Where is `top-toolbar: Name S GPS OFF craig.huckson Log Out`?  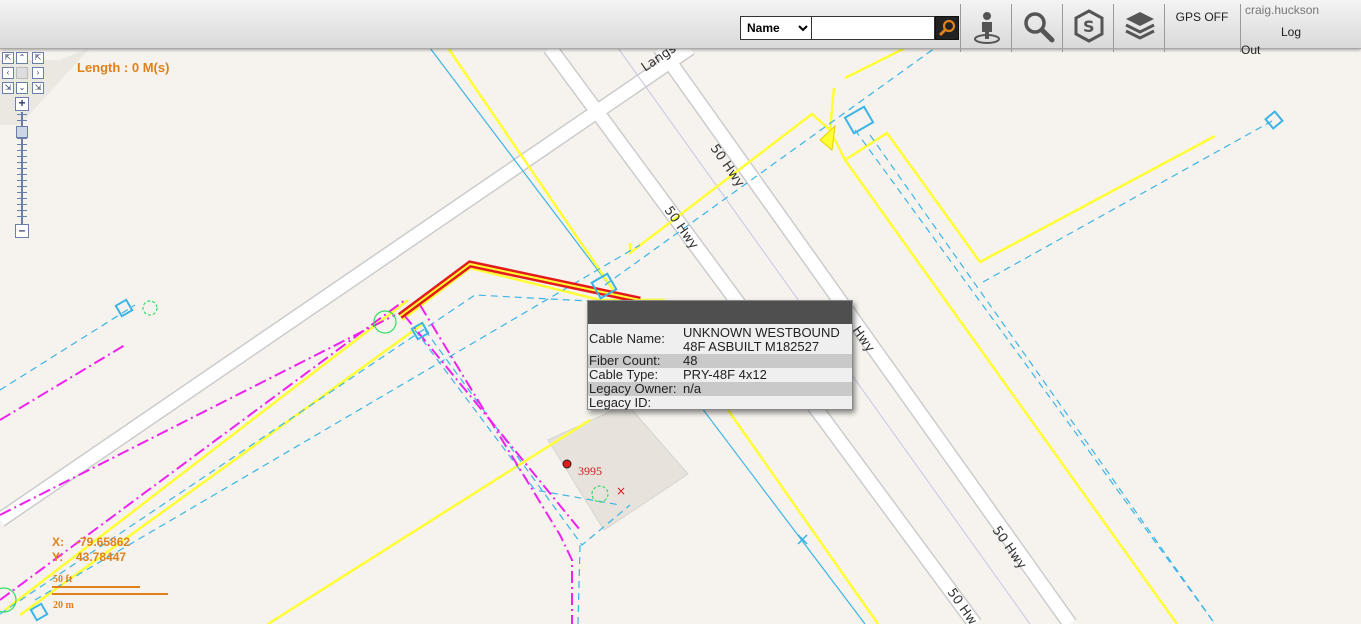 top-toolbar: Name S GPS OFF craig.huckson Log Out is located at coordinates (680, 28).